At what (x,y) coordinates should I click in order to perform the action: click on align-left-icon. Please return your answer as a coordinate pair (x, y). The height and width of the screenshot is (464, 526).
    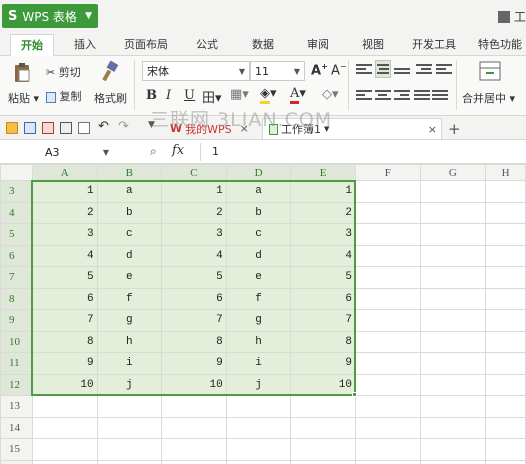
    Looking at the image, I should click on (364, 95).